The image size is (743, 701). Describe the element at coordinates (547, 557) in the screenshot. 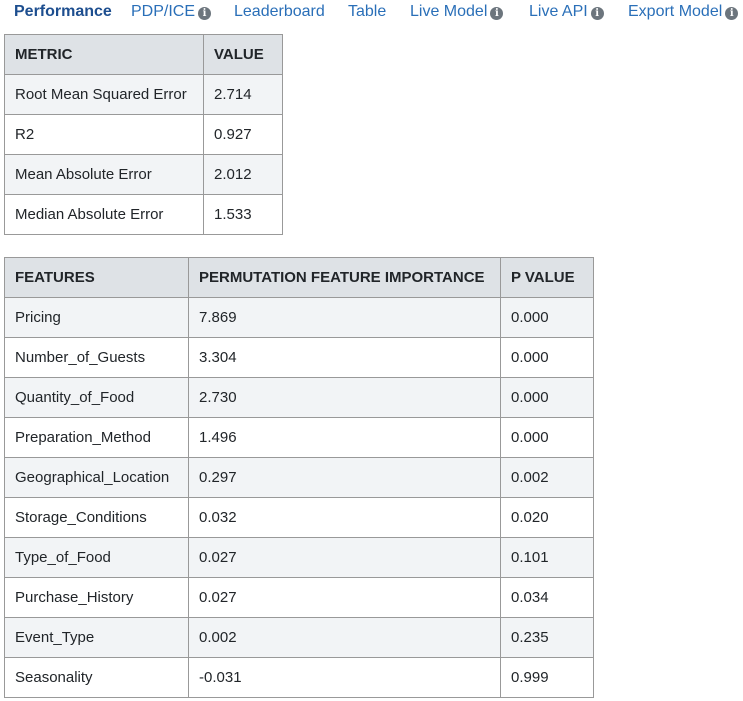

I see `feature-p-value: 0.101` at that location.